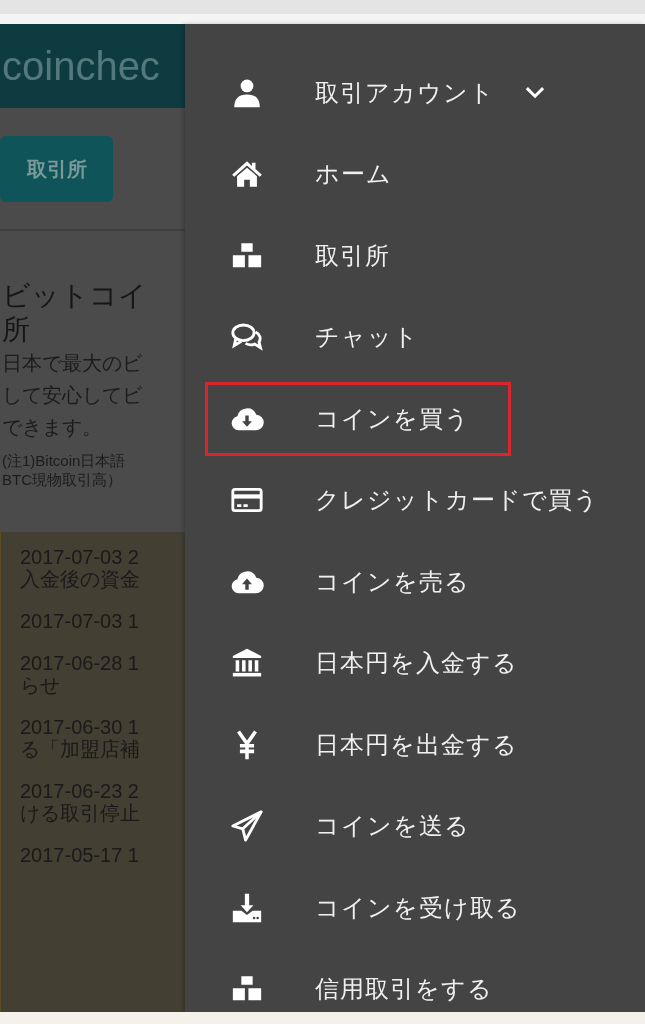 The height and width of the screenshot is (1024, 645). Describe the element at coordinates (358, 418) in the screenshot. I see `menu-item: コインを買う` at that location.